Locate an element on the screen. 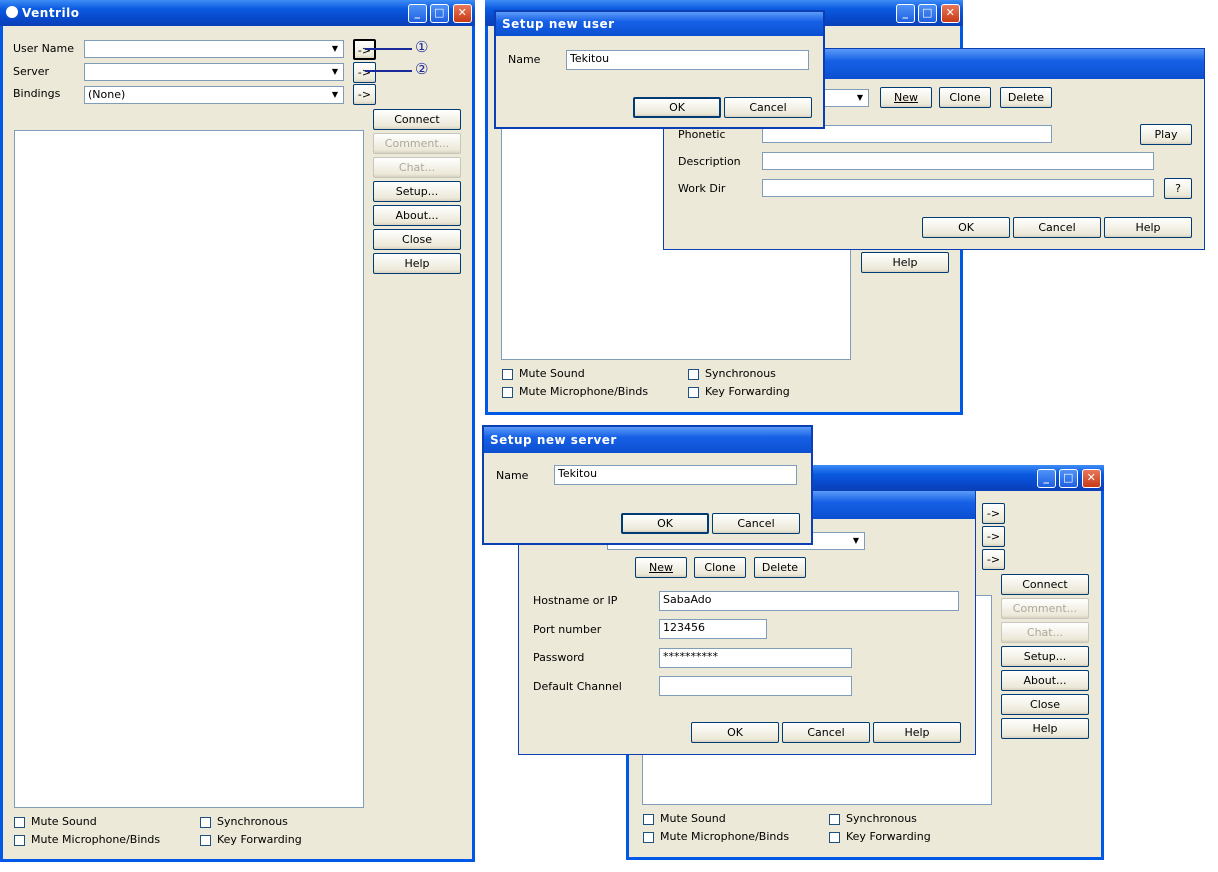 The width and height of the screenshot is (1218, 872). setup-new-server-dialog: Setup new server Name Tekitou OK Cancel is located at coordinates (647, 485).